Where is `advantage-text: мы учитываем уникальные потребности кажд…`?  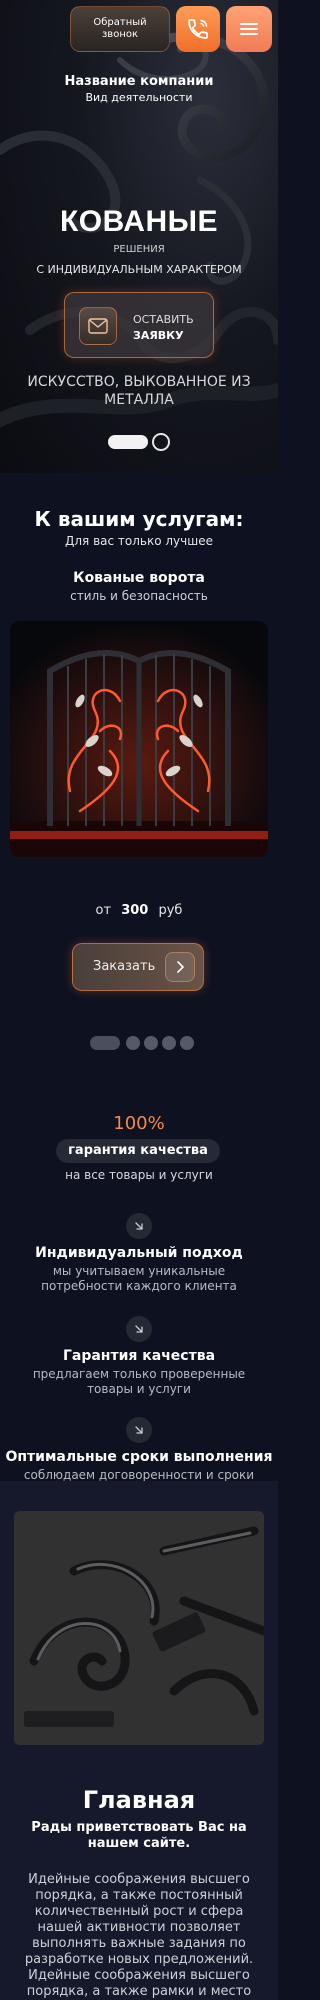 advantage-text: мы учитываем уникальные потребности кажд… is located at coordinates (139, 1278).